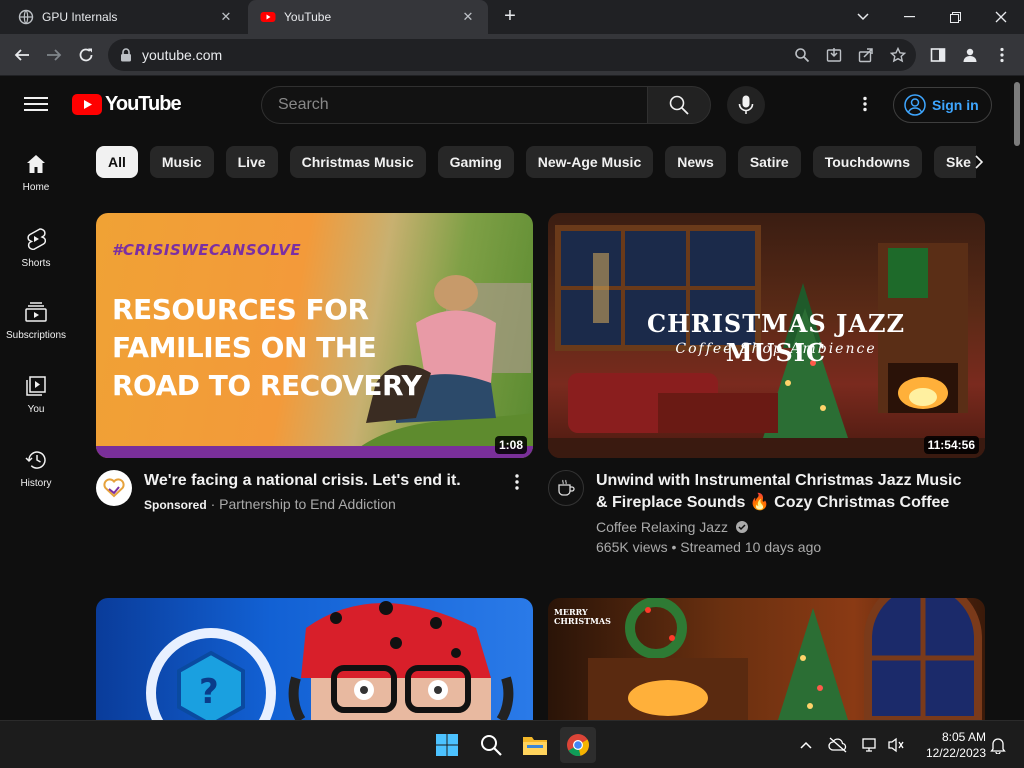  I want to click on video-thumbnail: ?, so click(314, 659).